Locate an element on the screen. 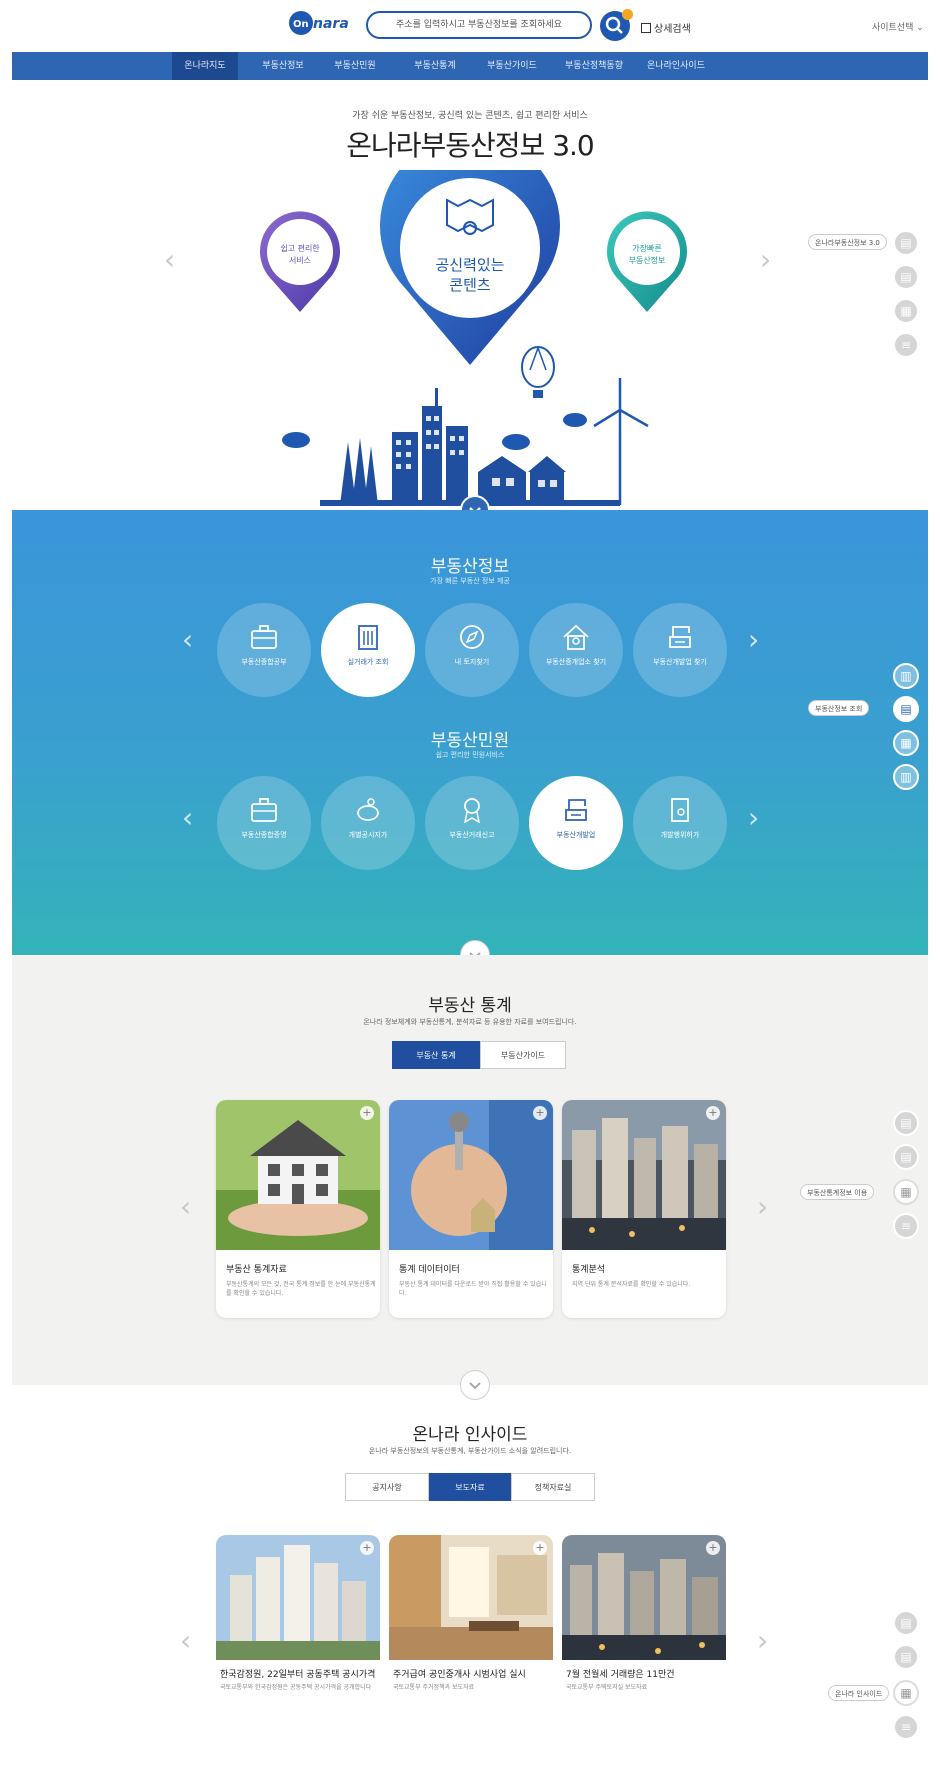  cloud-icon is located at coordinates (296, 440).